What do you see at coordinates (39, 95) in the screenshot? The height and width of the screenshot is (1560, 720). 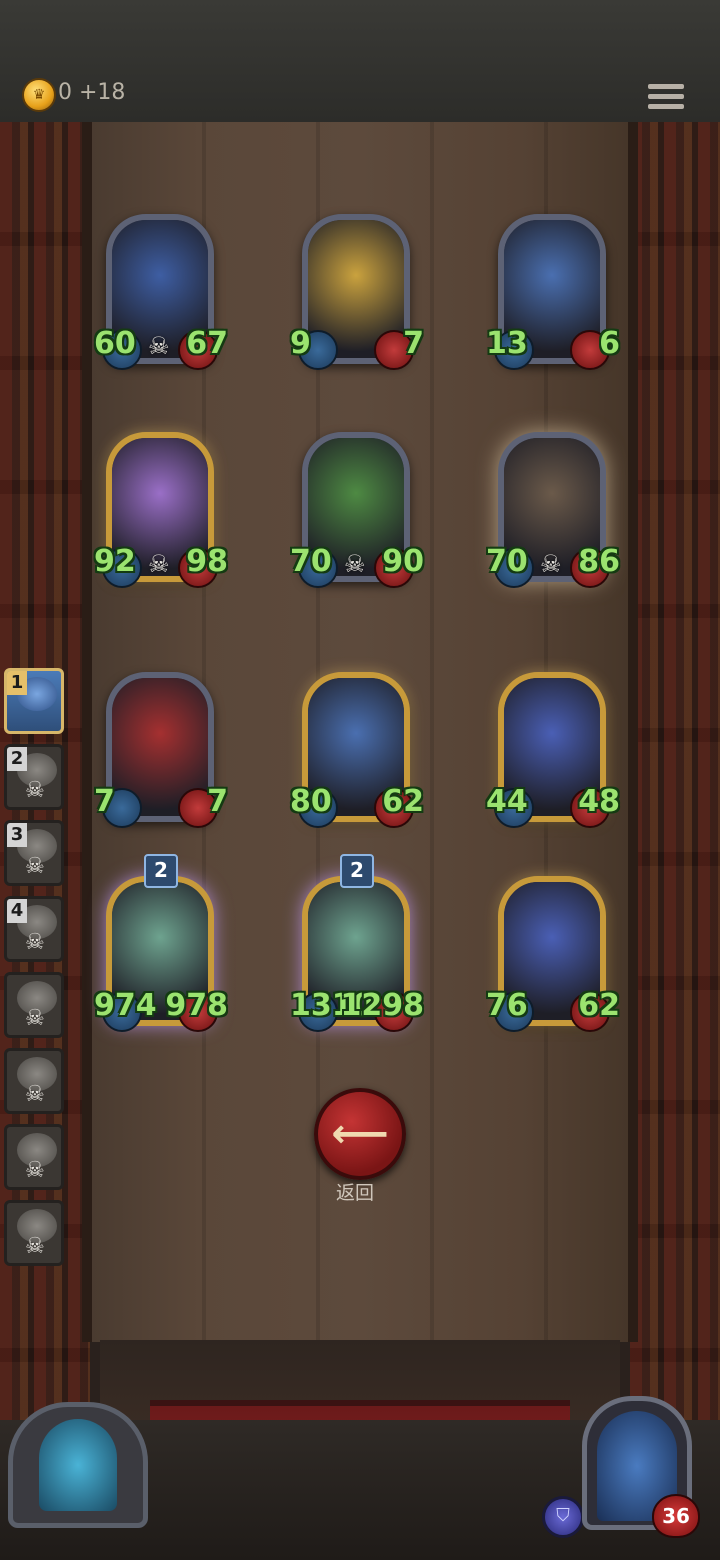 I see `crown-coin-icon: ♛` at bounding box center [39, 95].